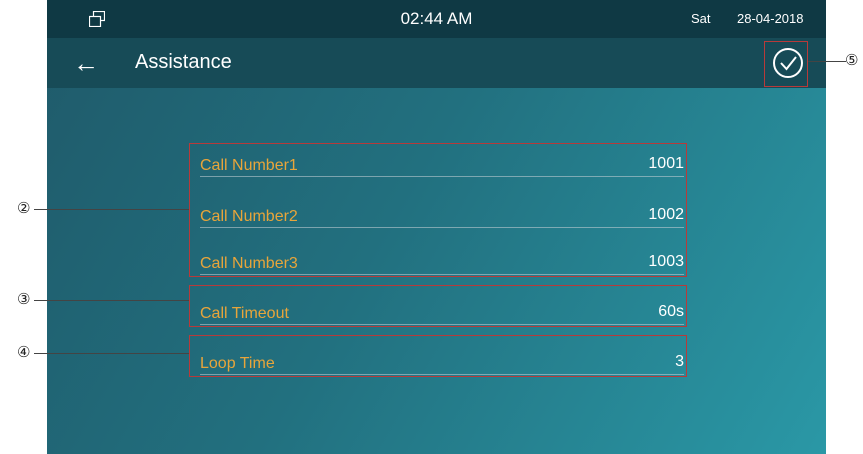 The width and height of the screenshot is (863, 454). I want to click on annotation-number: ②, so click(24, 208).